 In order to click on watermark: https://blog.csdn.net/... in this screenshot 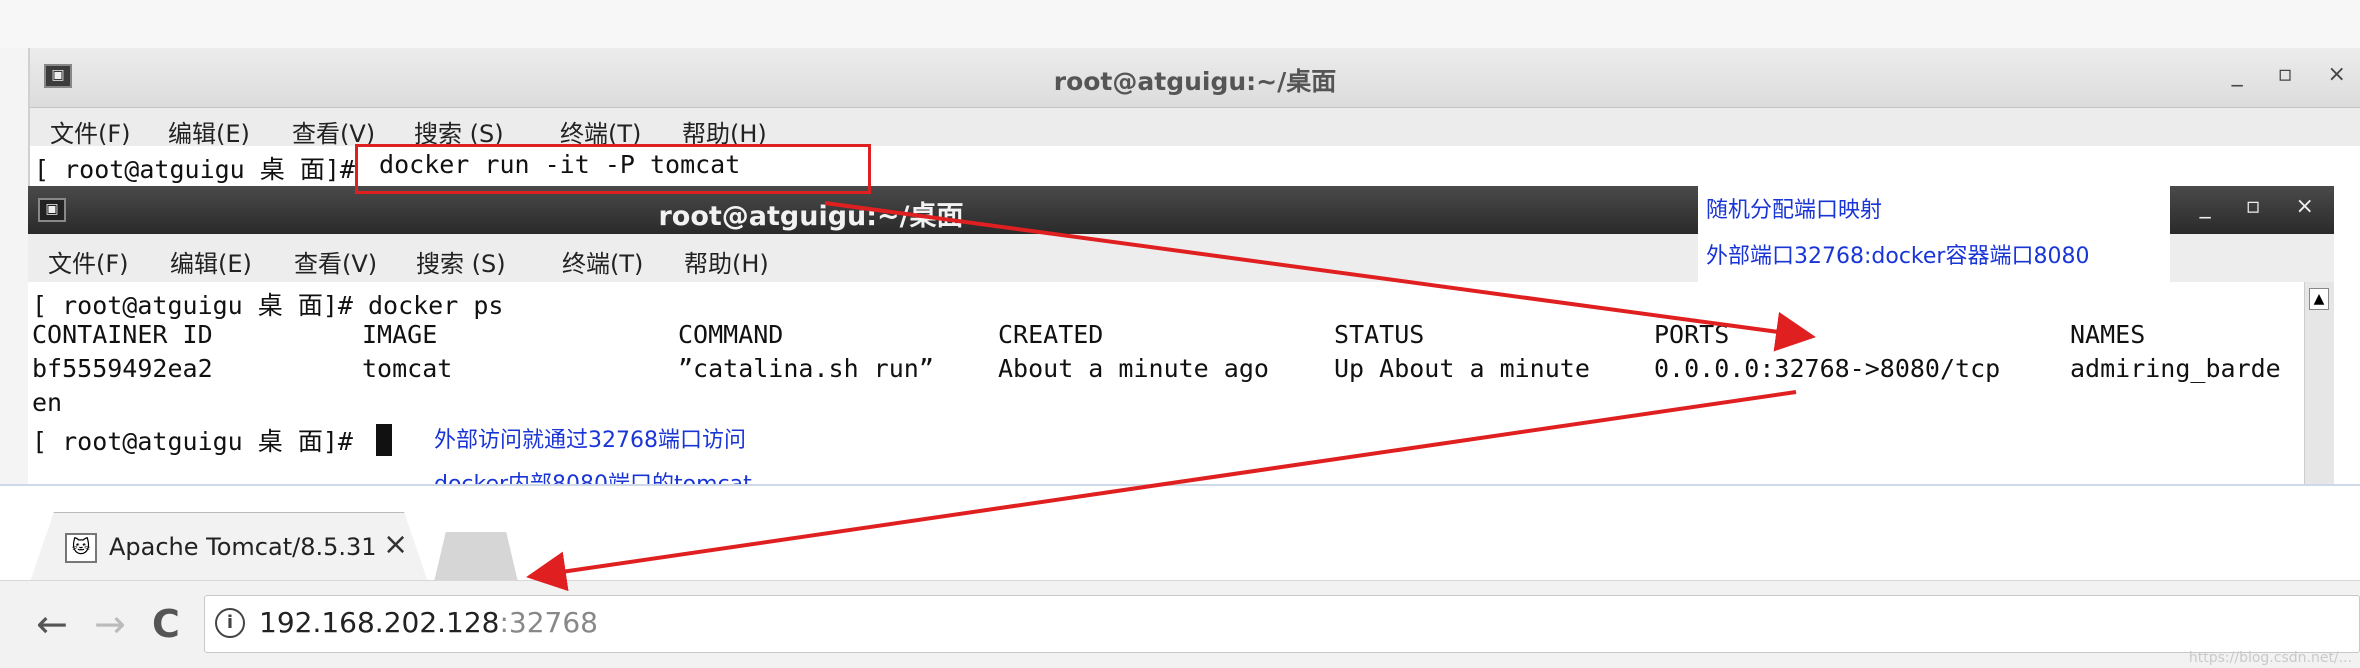, I will do `click(2270, 658)`.